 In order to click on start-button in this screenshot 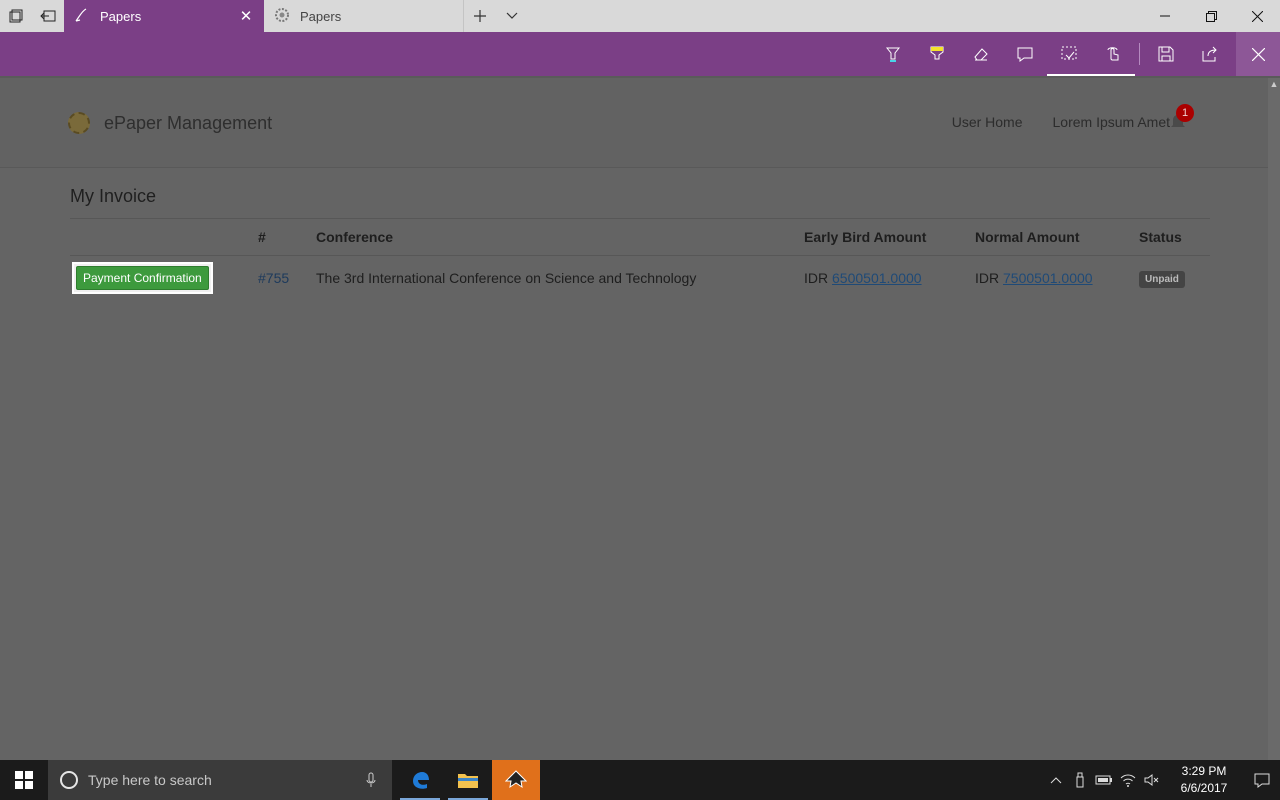, I will do `click(24, 780)`.